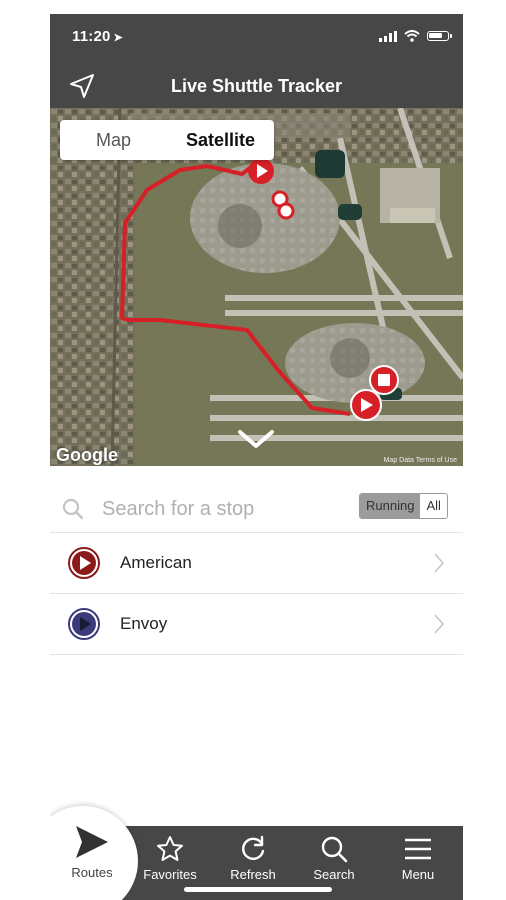 This screenshot has height=900, width=506. I want to click on envoy-route-icon, so click(84, 624).